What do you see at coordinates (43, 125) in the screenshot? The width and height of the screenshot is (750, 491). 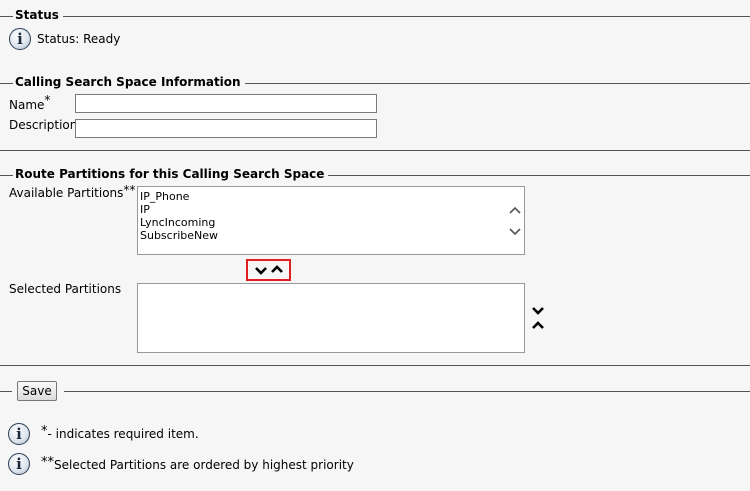 I see `description-label: Description` at bounding box center [43, 125].